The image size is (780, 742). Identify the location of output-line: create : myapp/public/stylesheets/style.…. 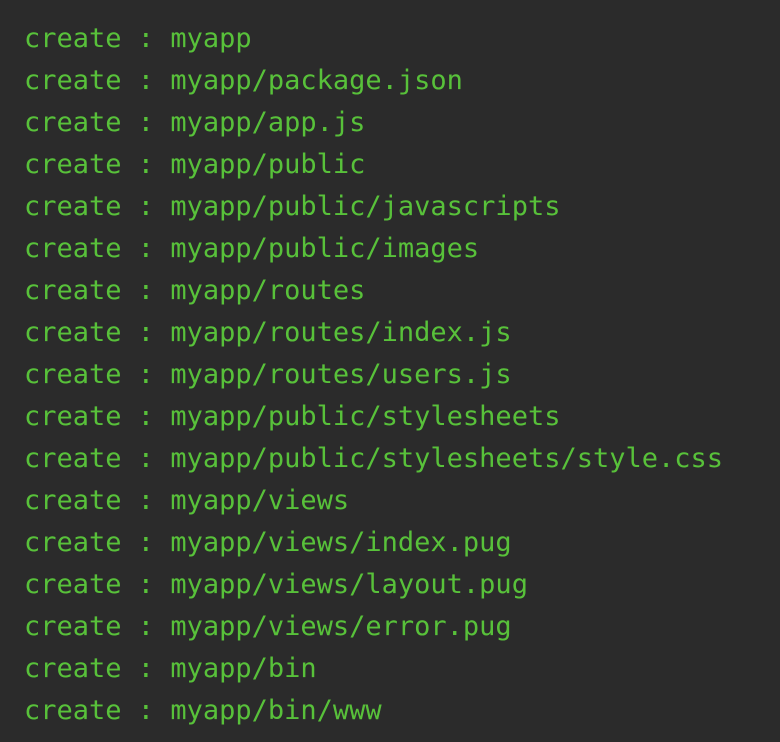
(402, 459).